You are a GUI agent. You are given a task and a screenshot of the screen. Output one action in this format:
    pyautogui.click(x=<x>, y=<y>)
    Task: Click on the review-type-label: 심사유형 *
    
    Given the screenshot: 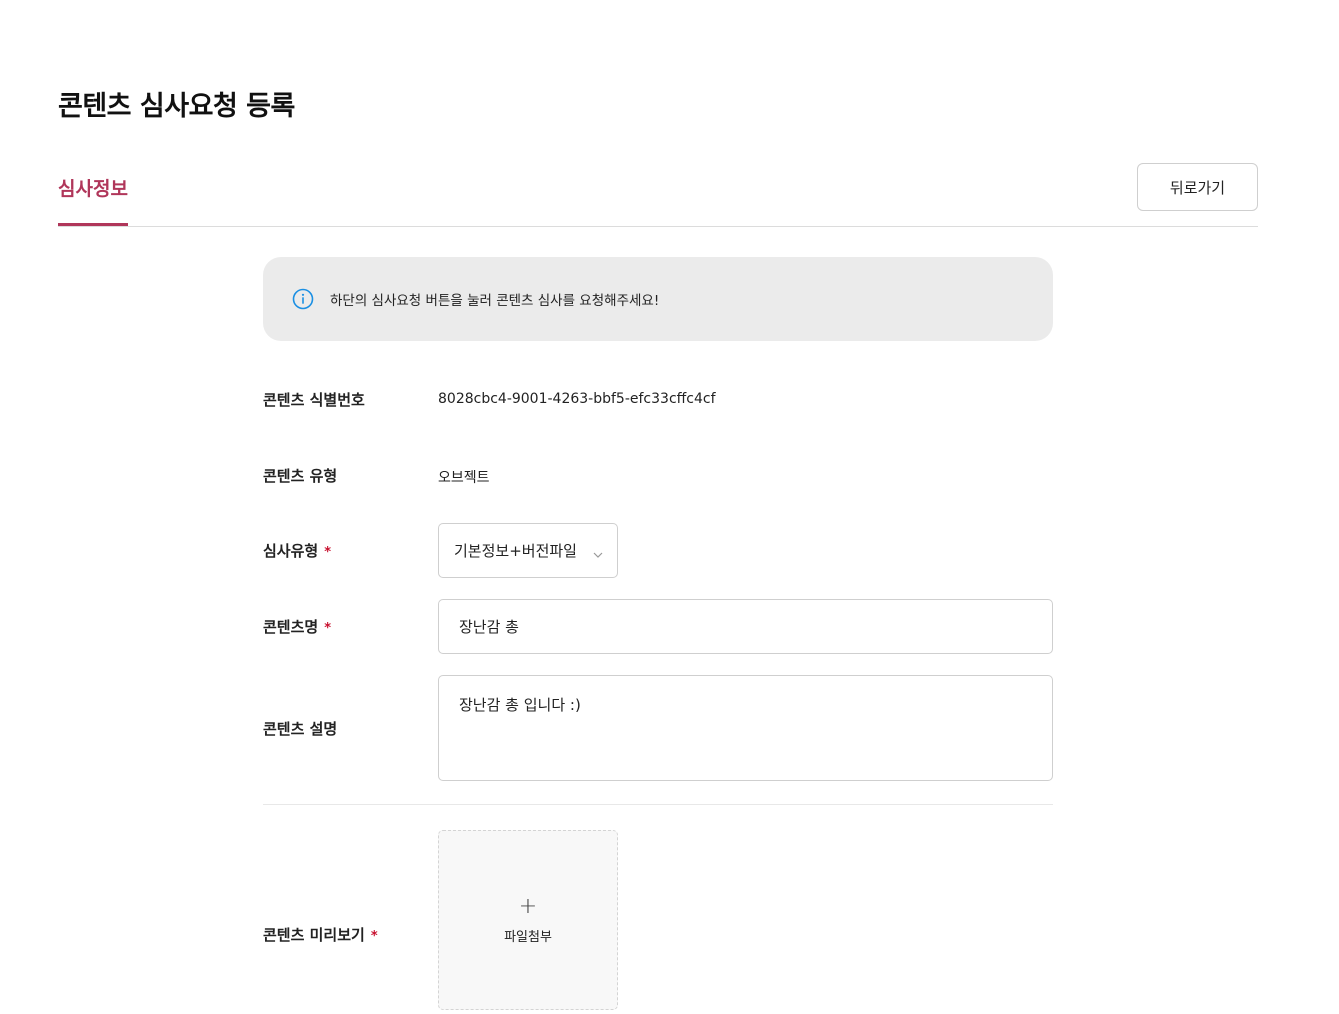 What is the action you would take?
    pyautogui.click(x=297, y=550)
    